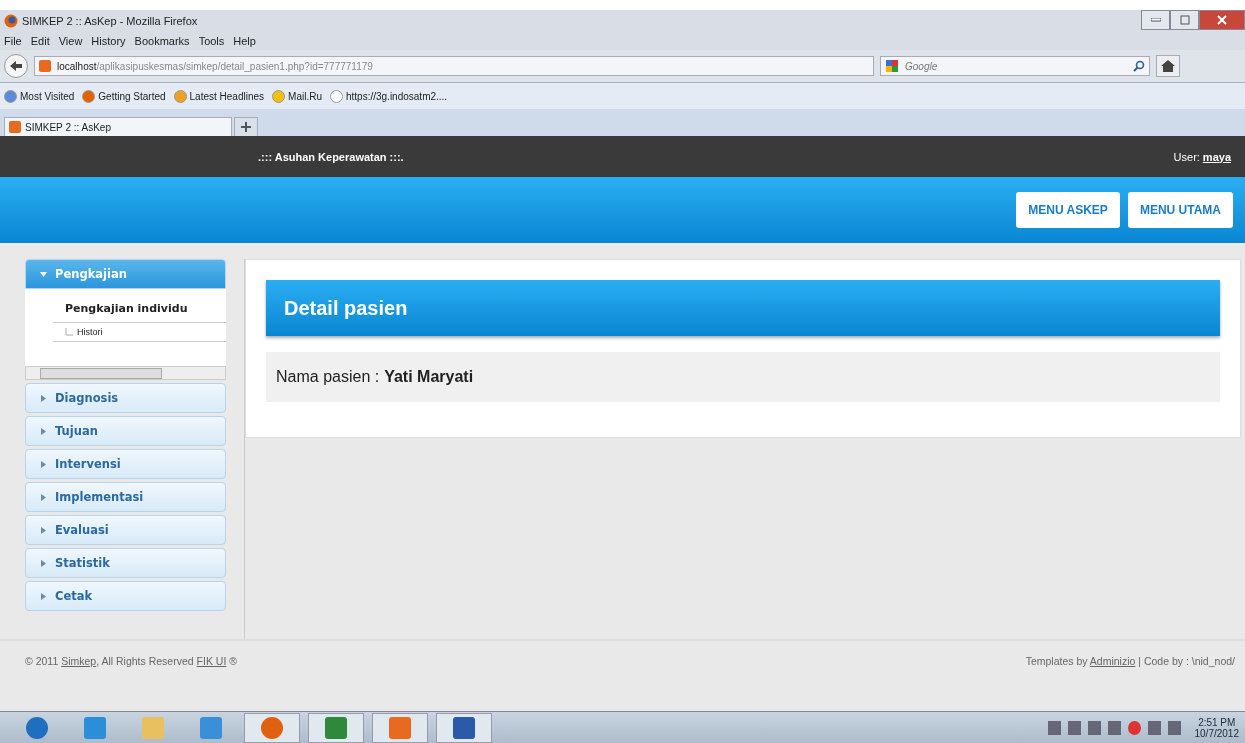 The image size is (1245, 743). What do you see at coordinates (125, 464) in the screenshot?
I see `accordion-header: Intervensi` at bounding box center [125, 464].